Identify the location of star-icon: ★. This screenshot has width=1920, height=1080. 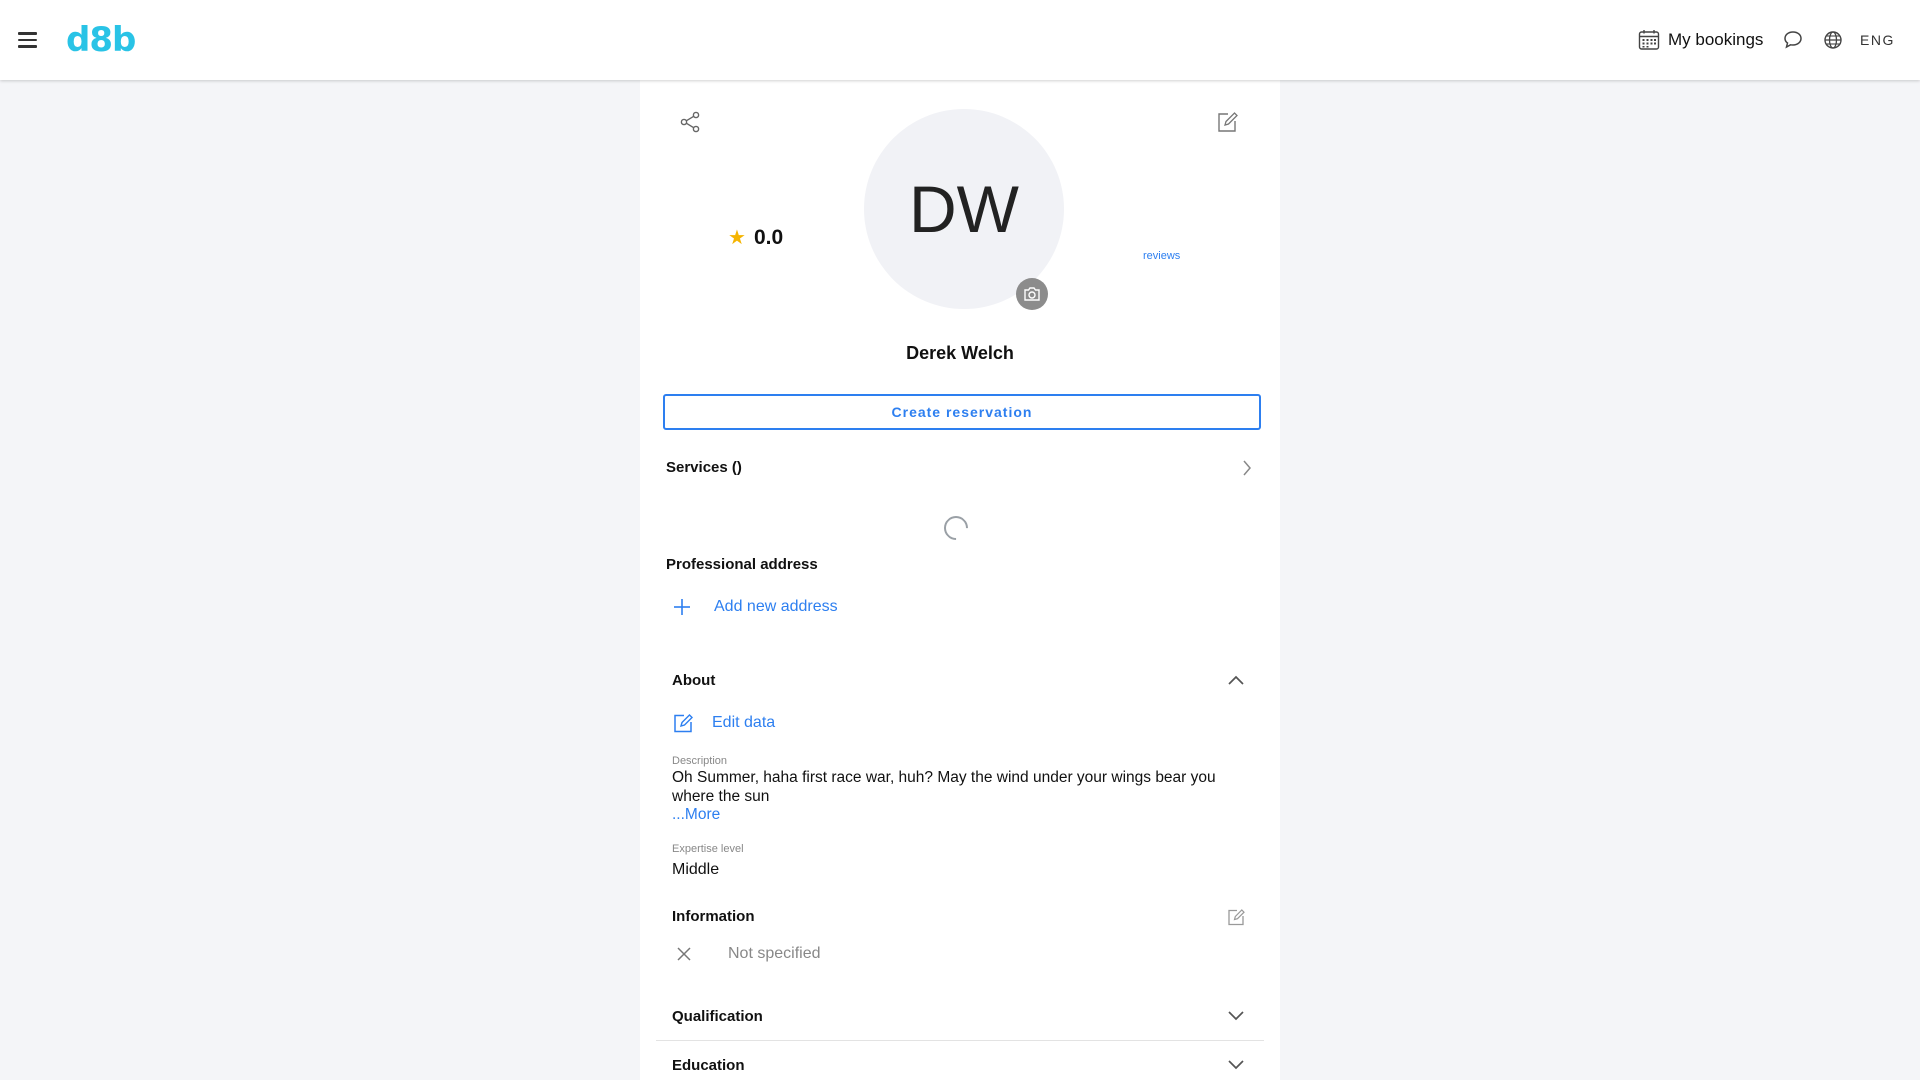
(737, 238).